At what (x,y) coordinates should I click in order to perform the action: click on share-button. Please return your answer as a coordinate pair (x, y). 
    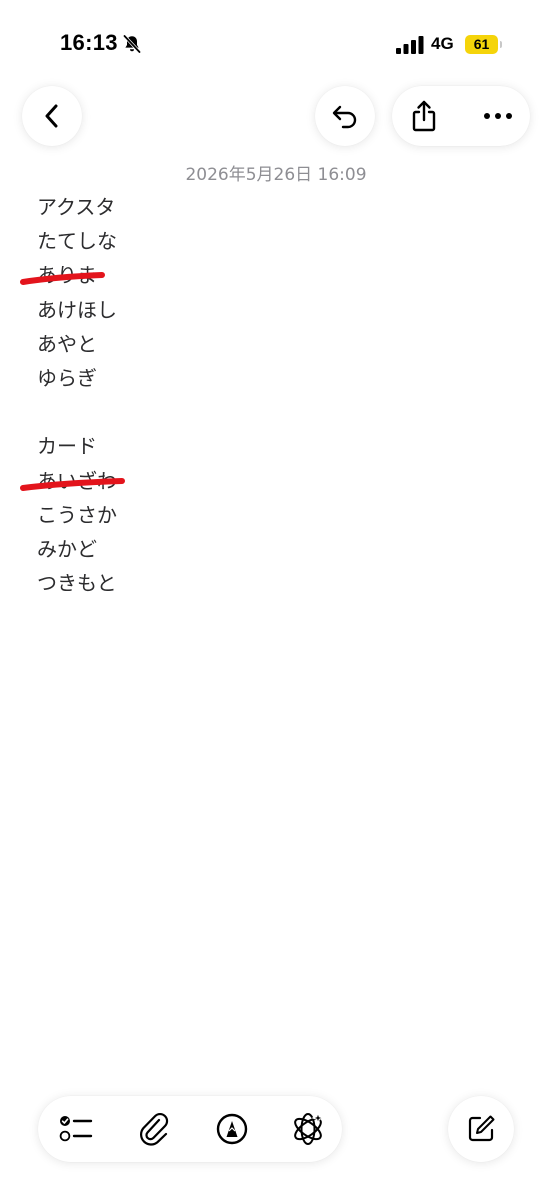
    Looking at the image, I should click on (424, 116).